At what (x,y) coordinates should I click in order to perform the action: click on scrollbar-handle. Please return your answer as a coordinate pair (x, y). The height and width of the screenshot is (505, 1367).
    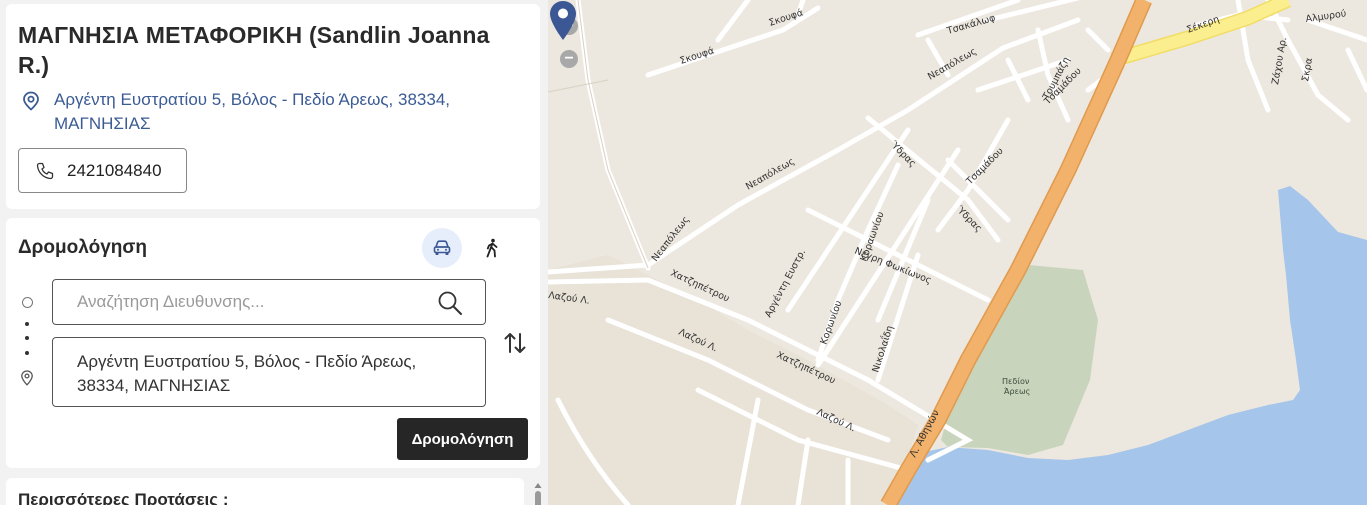
    Looking at the image, I should click on (538, 493).